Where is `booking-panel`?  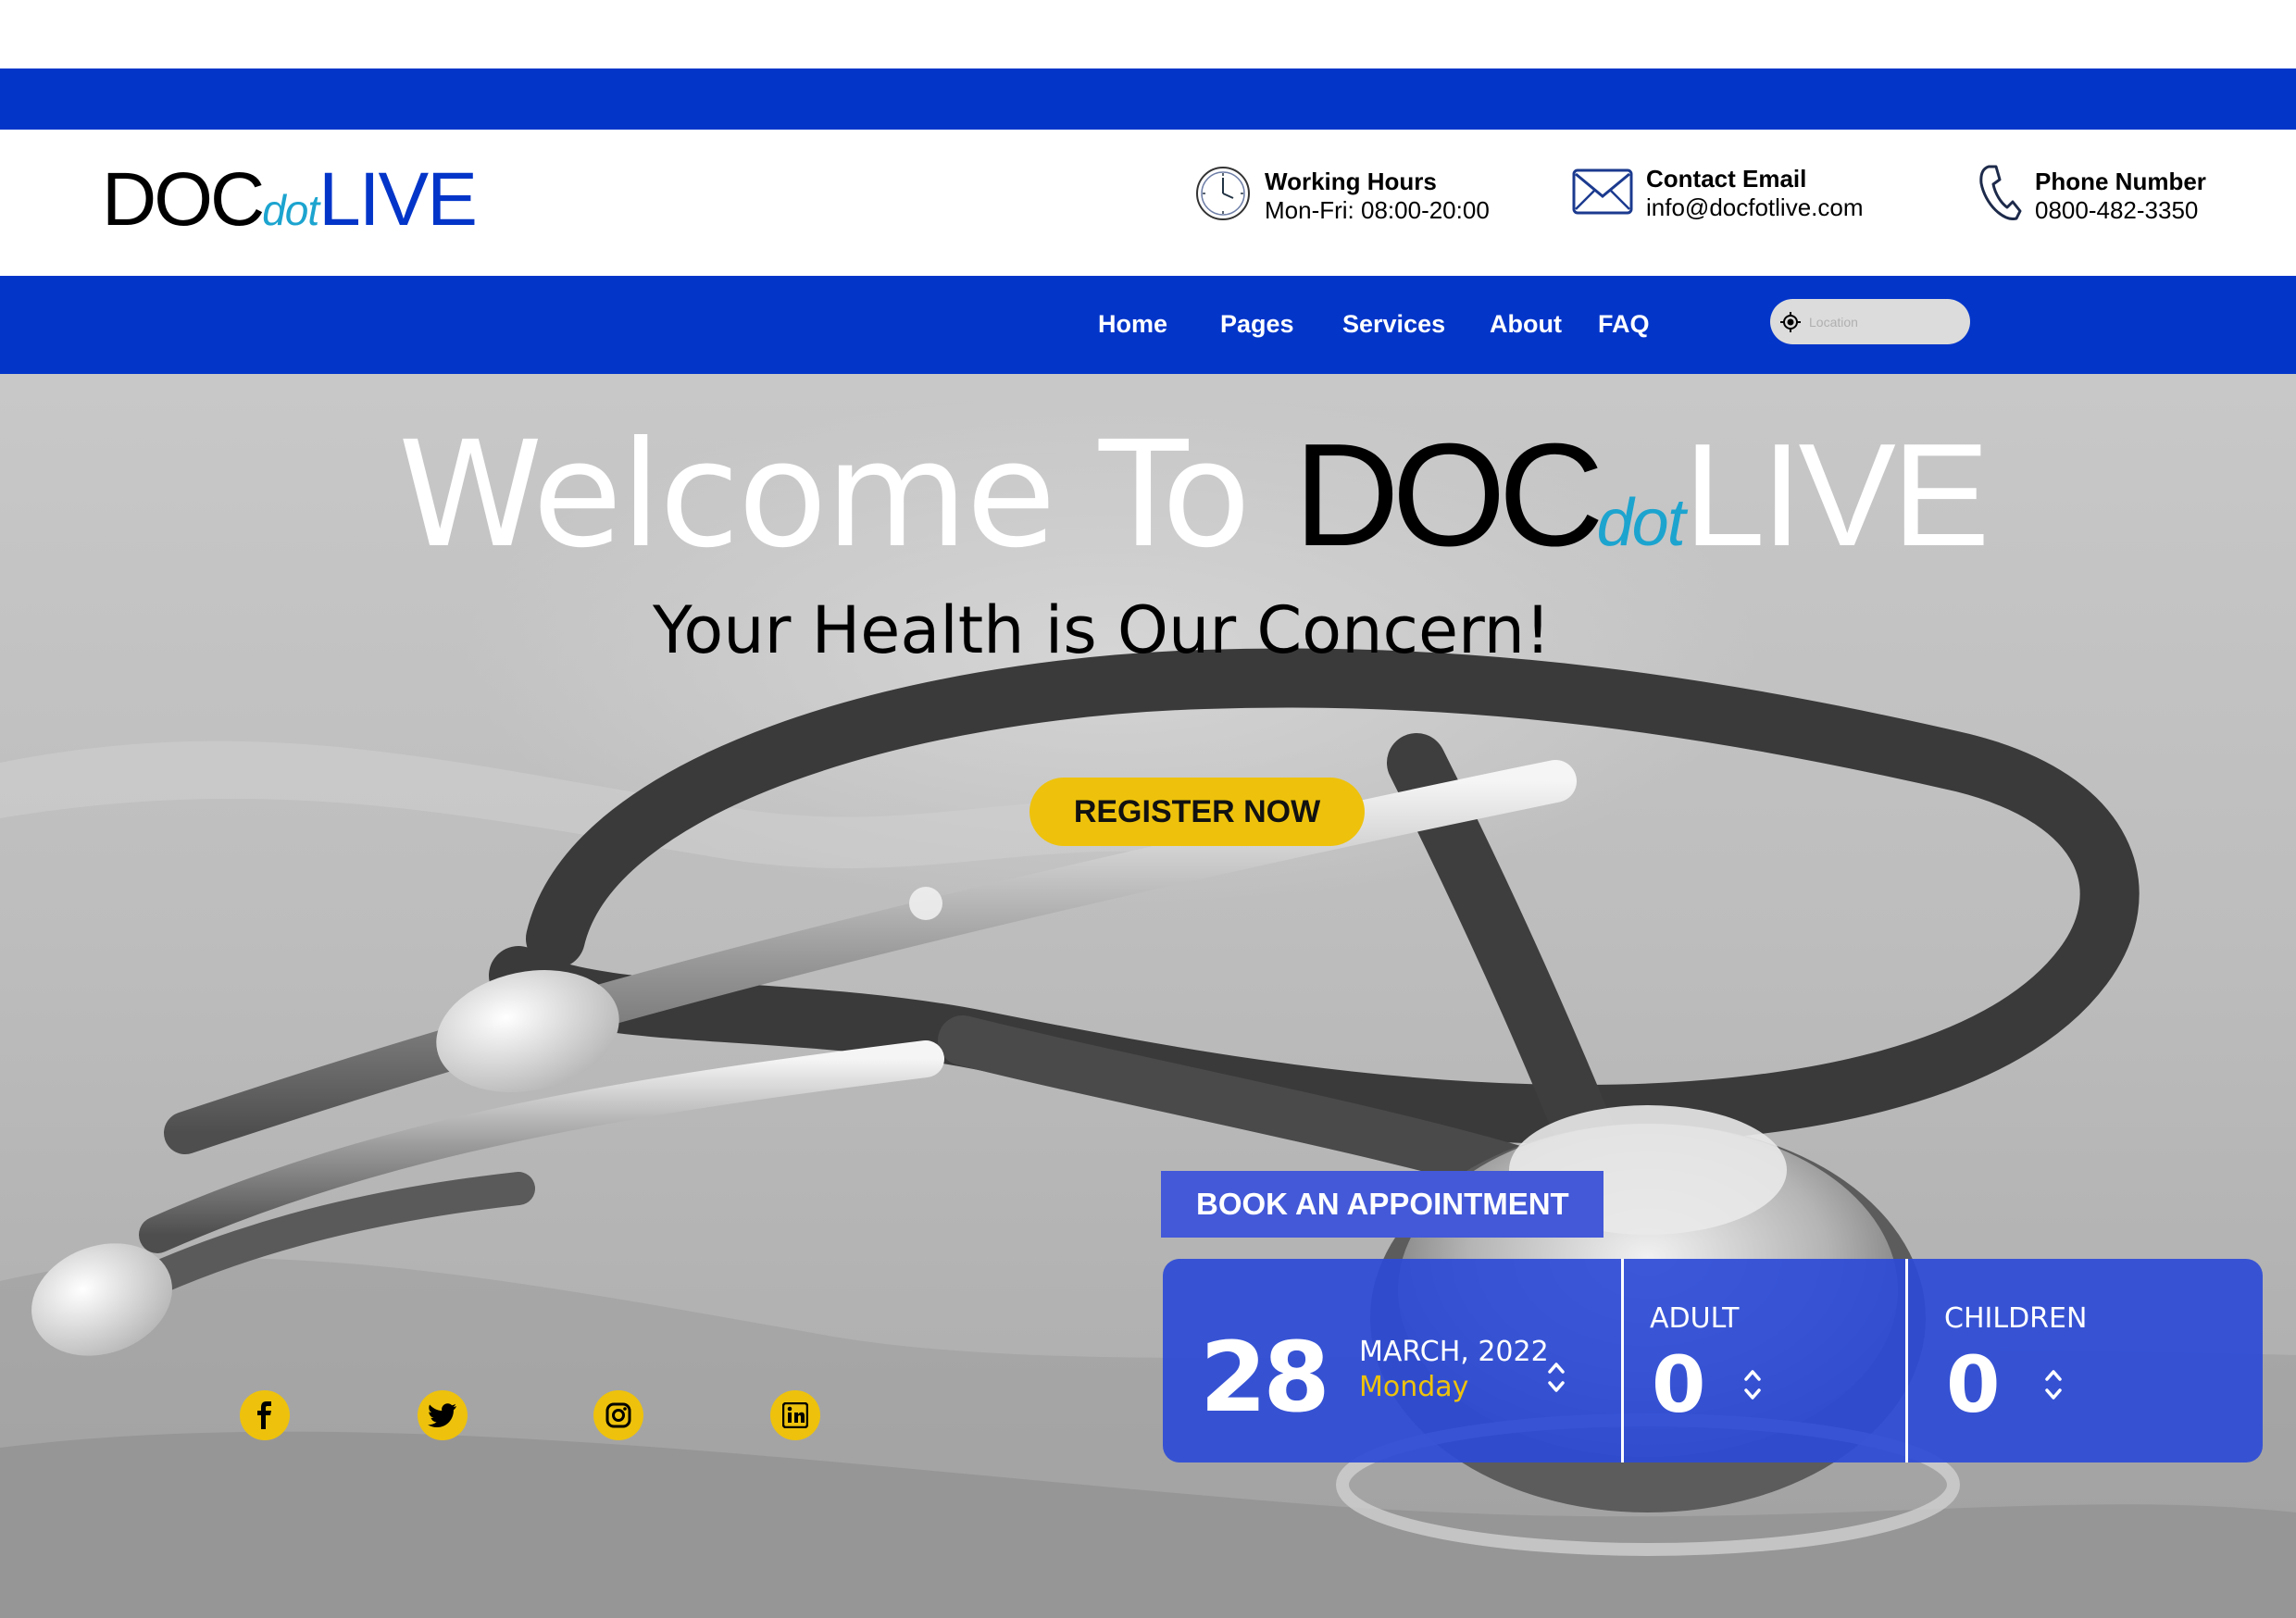
booking-panel is located at coordinates (1713, 1360).